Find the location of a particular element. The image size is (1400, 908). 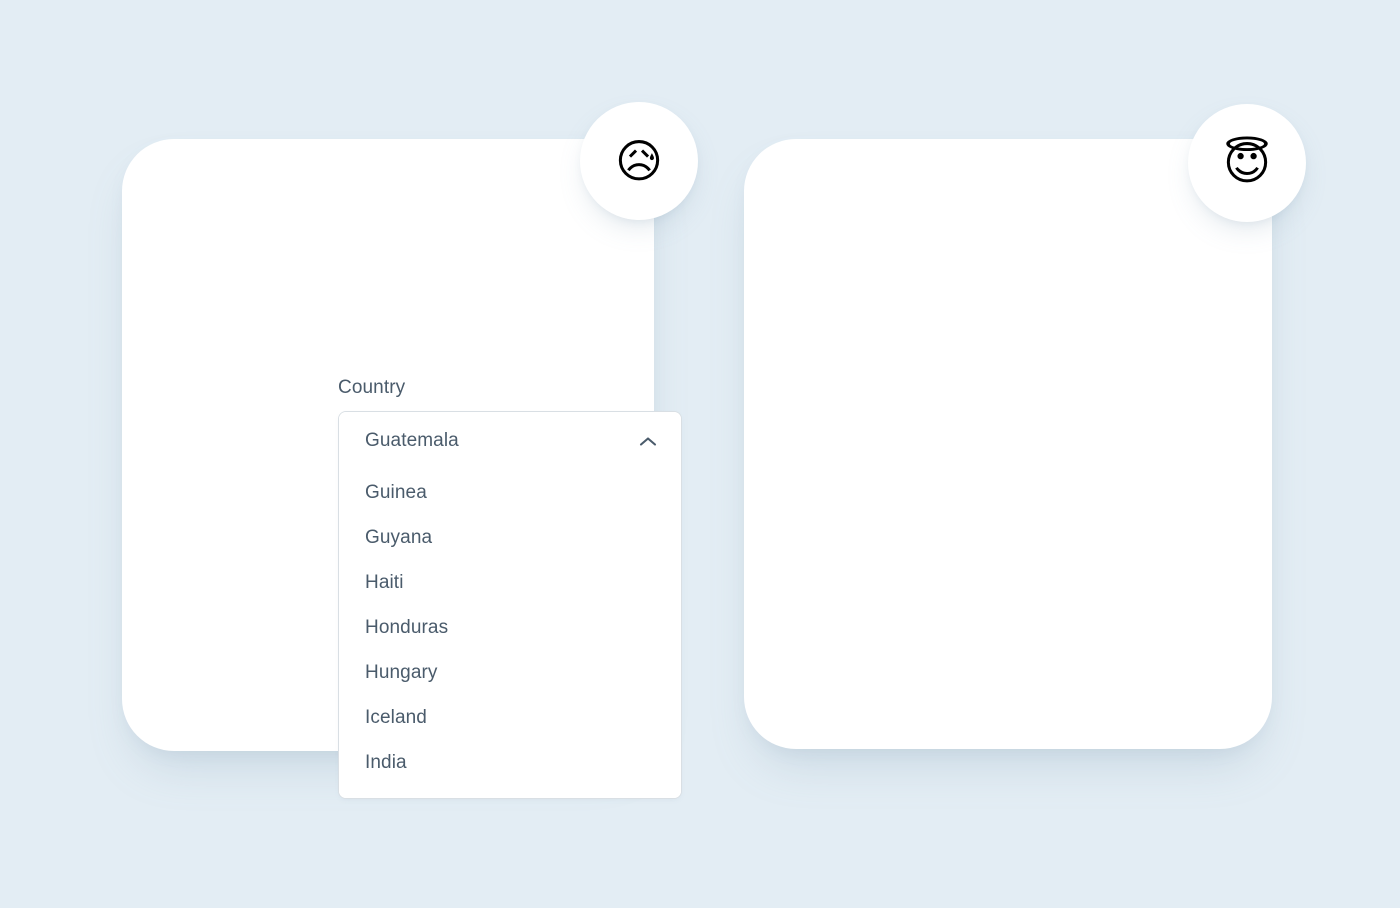

option-label: Haiti is located at coordinates (384, 582).